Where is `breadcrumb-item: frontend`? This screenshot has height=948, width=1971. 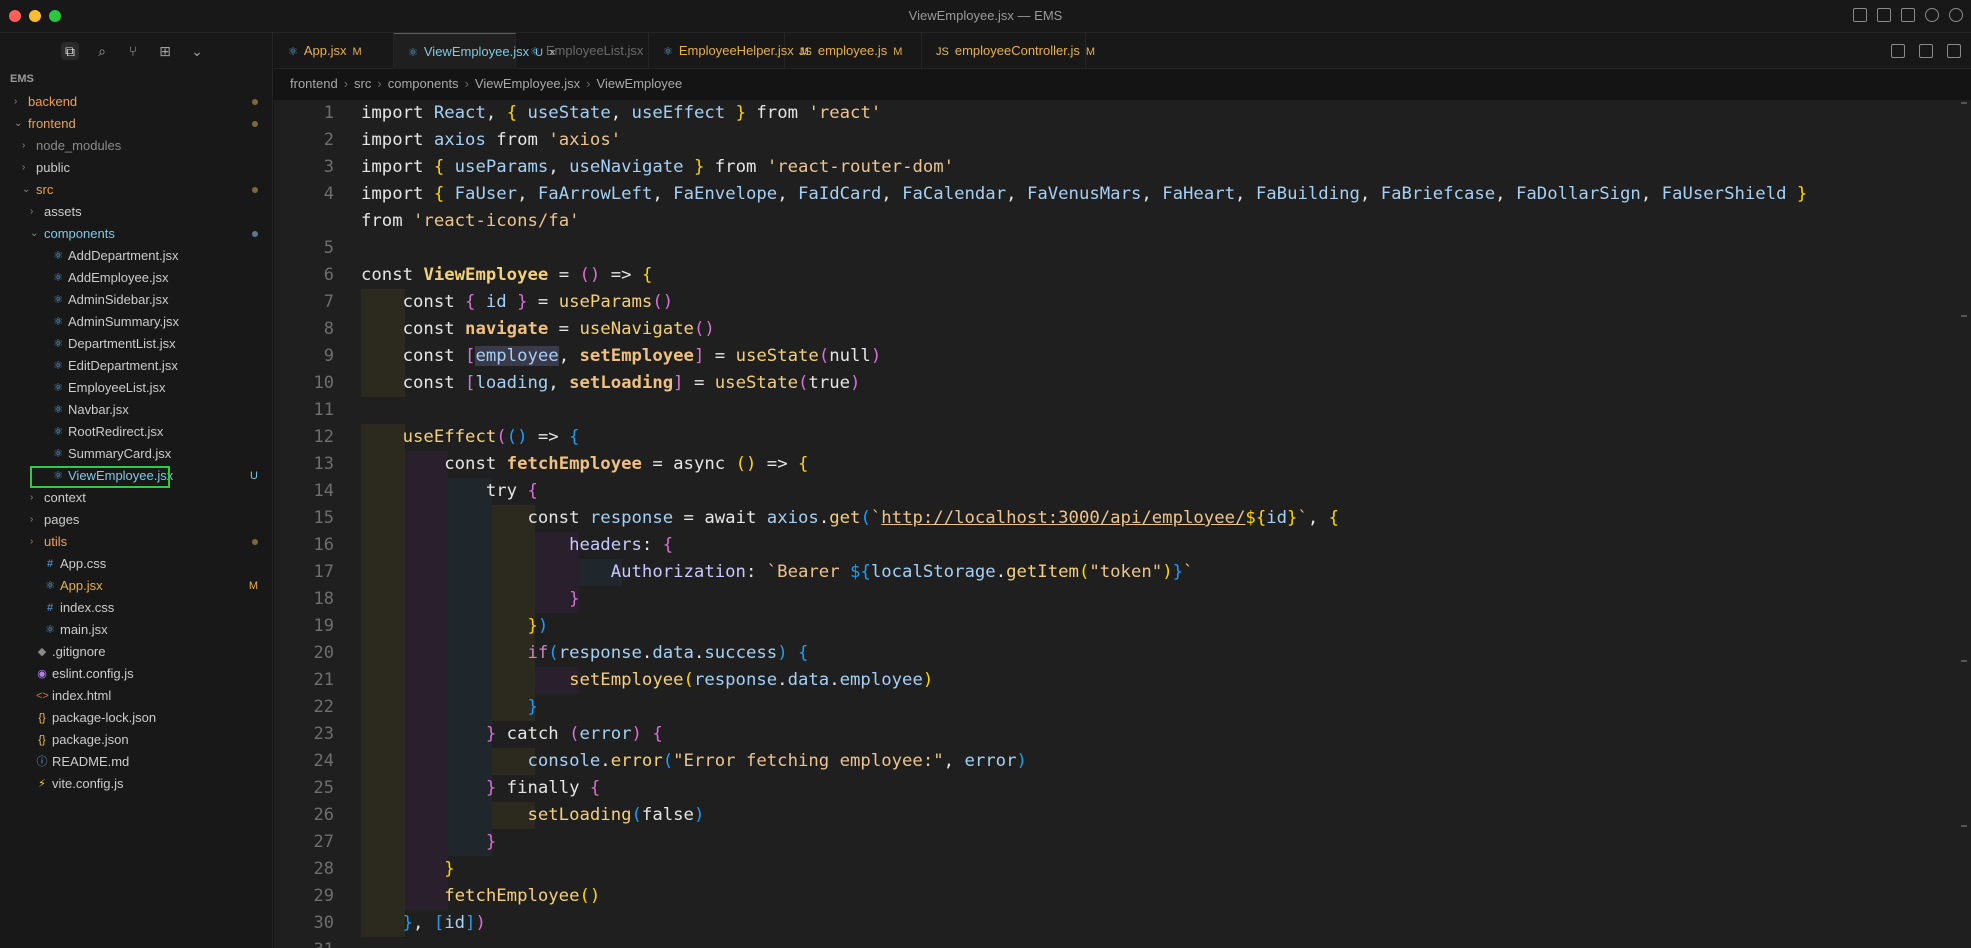 breadcrumb-item: frontend is located at coordinates (314, 83).